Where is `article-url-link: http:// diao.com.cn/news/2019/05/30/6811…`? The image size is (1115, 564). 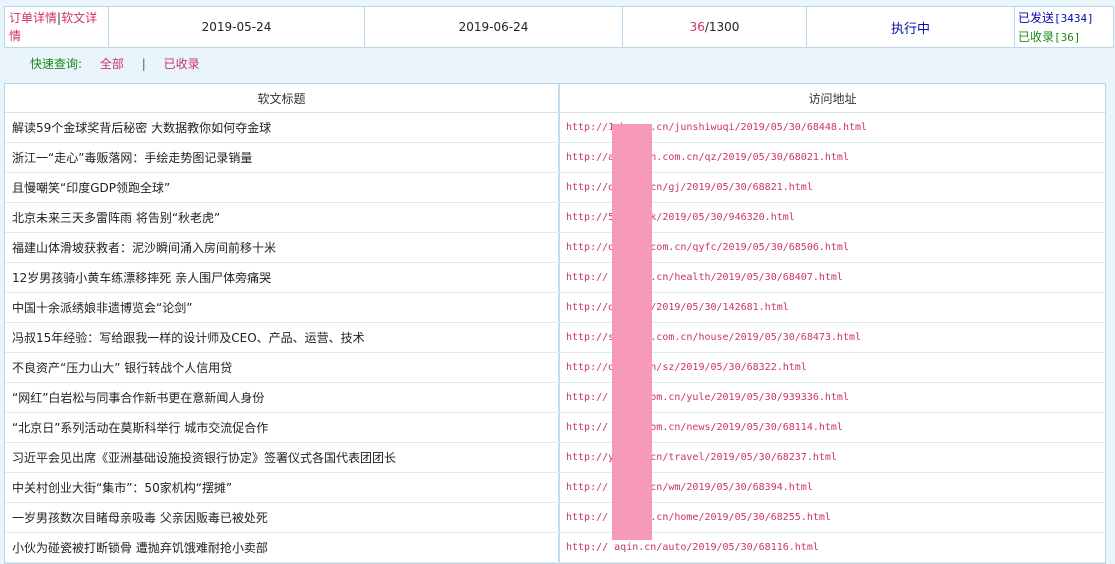 article-url-link: http:// diao.com.cn/news/2019/05/30/6811… is located at coordinates (704, 427).